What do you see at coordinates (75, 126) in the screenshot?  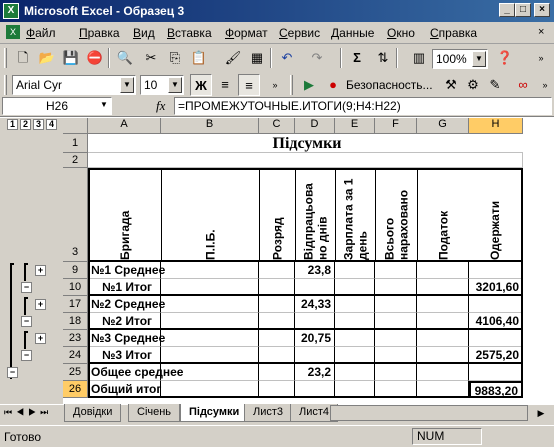 I see `select-all-corner` at bounding box center [75, 126].